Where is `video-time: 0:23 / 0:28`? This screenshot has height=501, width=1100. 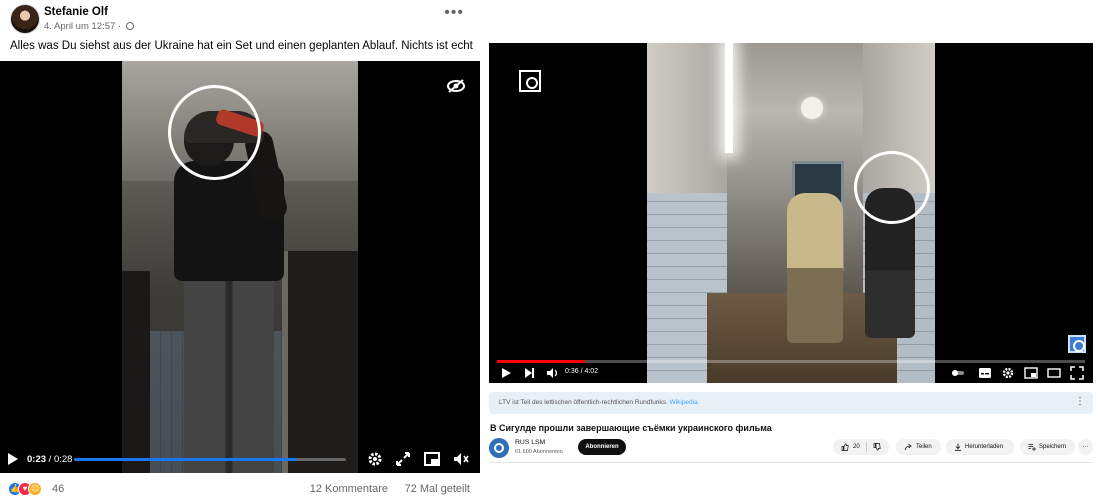 video-time: 0:23 / 0:28 is located at coordinates (49, 459).